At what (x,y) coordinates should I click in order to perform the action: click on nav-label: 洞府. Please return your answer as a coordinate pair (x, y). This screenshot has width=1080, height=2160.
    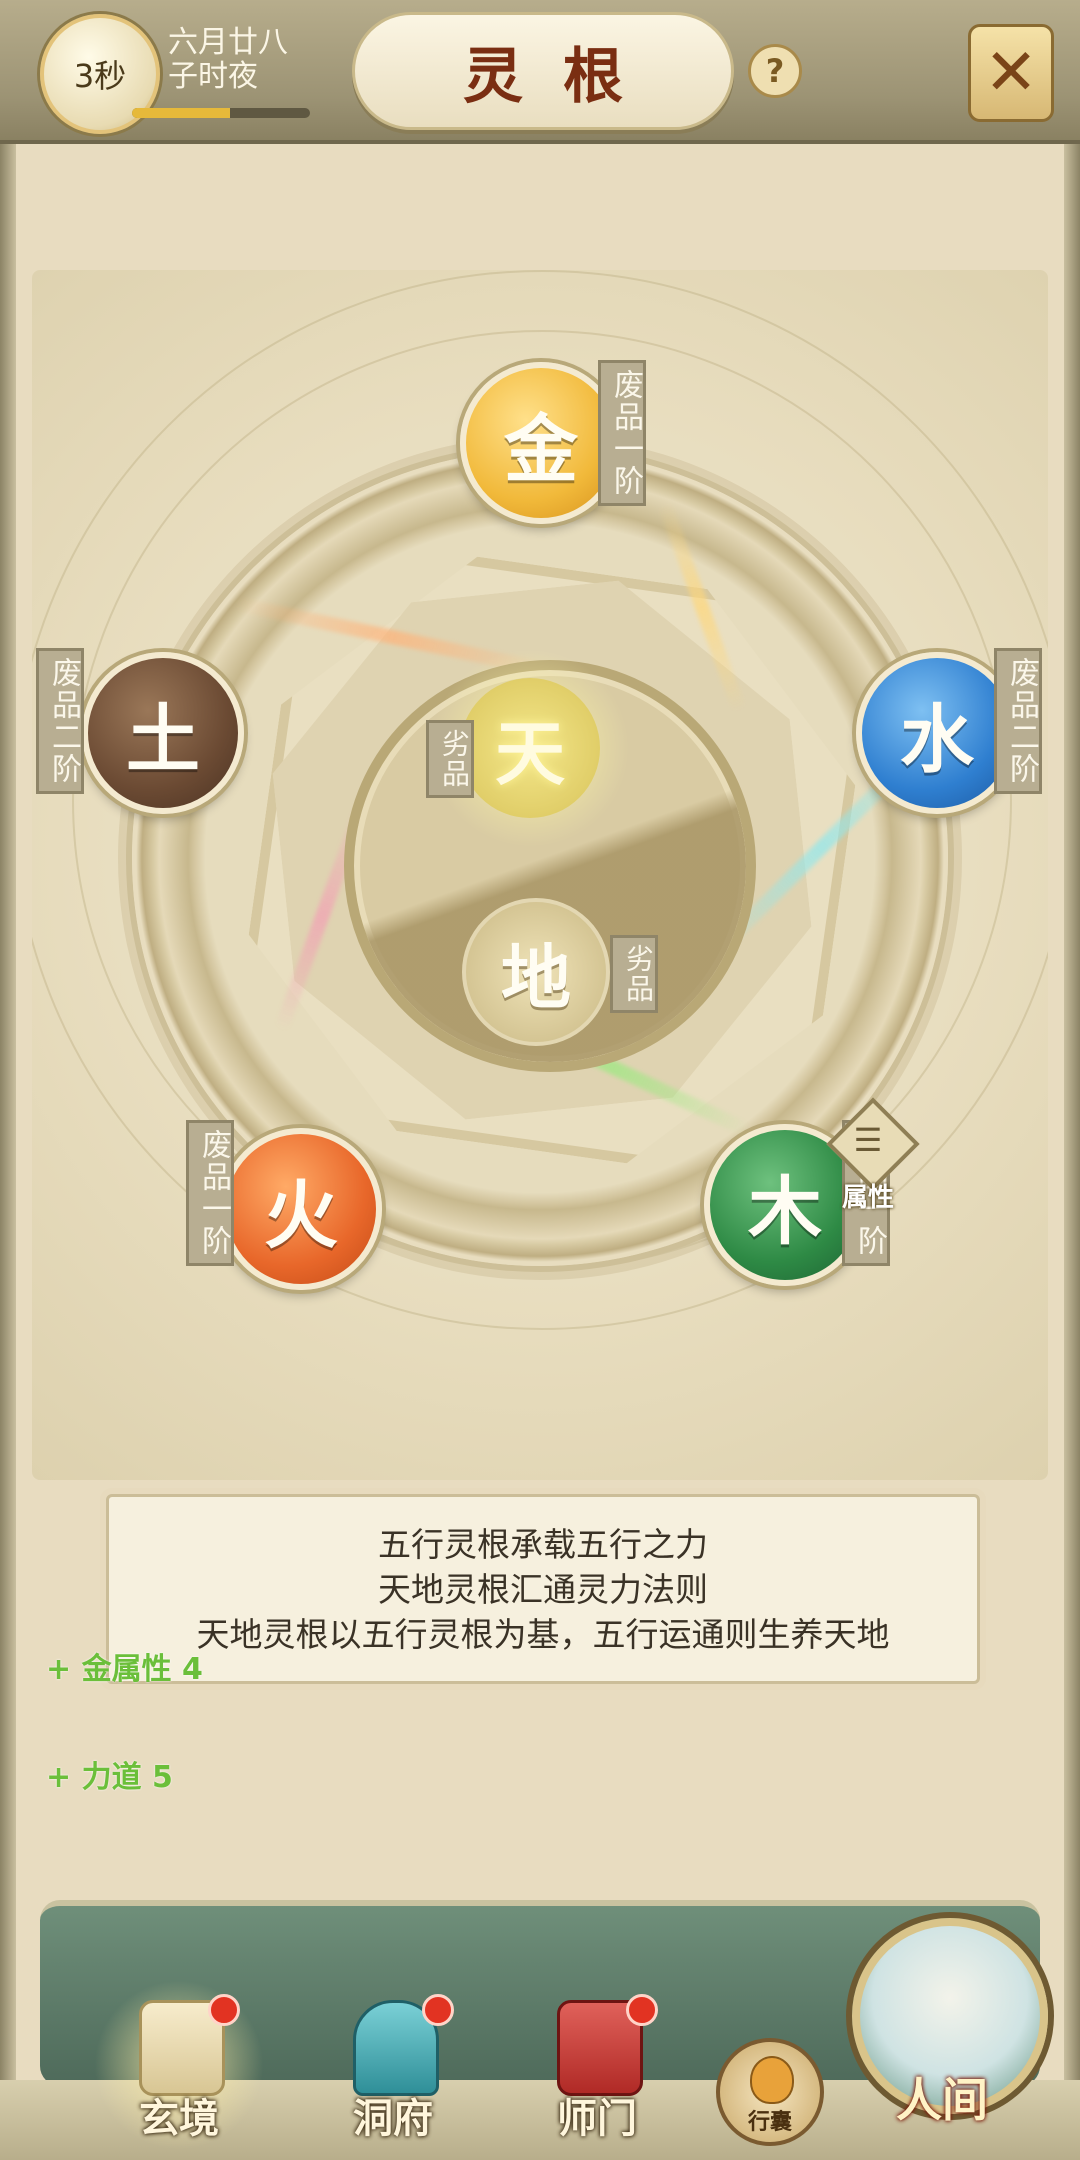
    Looking at the image, I should click on (393, 2118).